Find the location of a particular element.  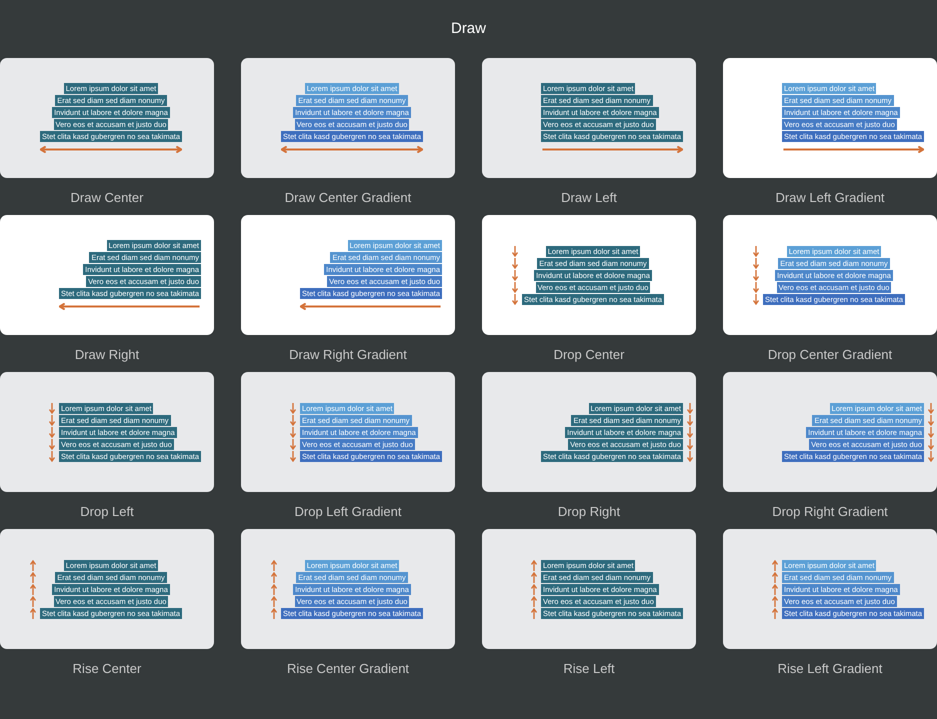

preview-label: Draw Center Gradient is located at coordinates (348, 197).